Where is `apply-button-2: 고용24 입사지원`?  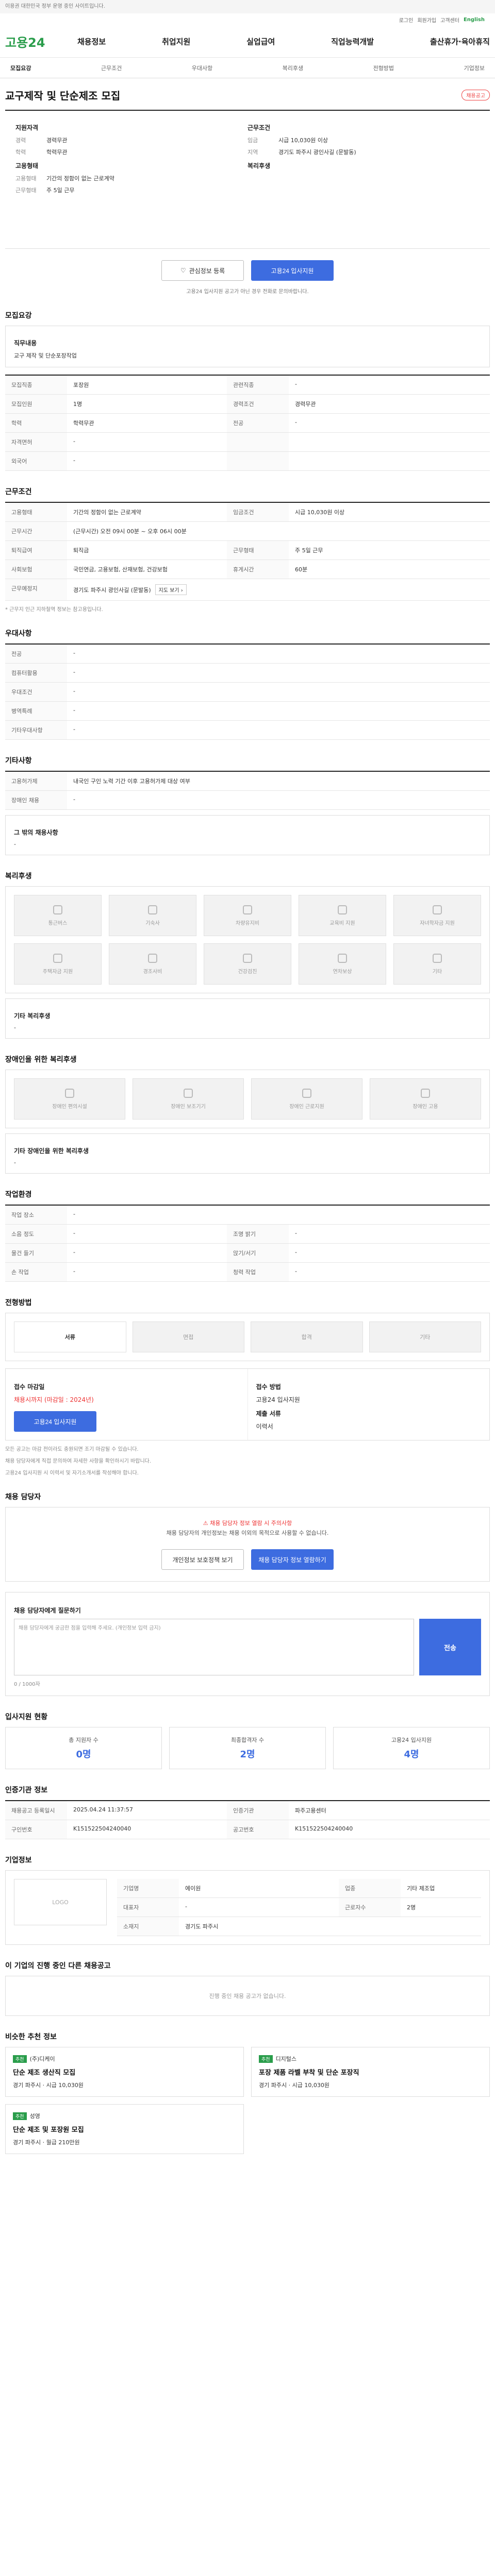 apply-button-2: 고용24 입사지원 is located at coordinates (55, 1422).